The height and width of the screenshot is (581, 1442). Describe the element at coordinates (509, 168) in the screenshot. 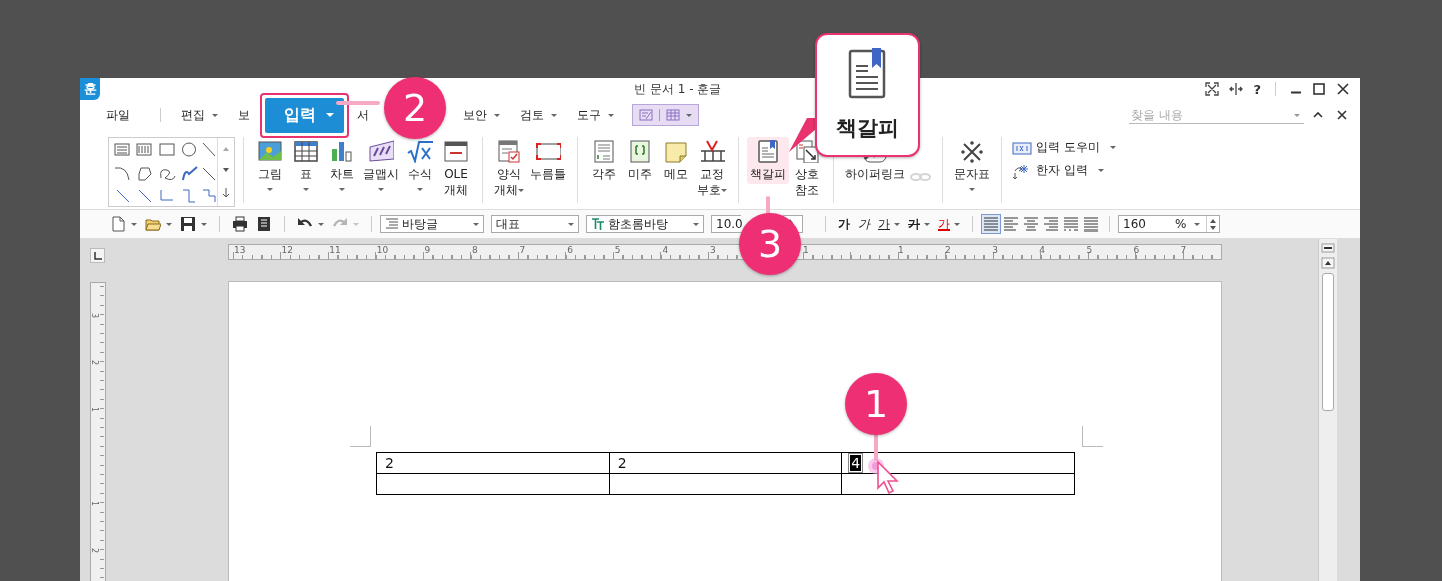

I see `ribbon-button: 양식 개체` at that location.